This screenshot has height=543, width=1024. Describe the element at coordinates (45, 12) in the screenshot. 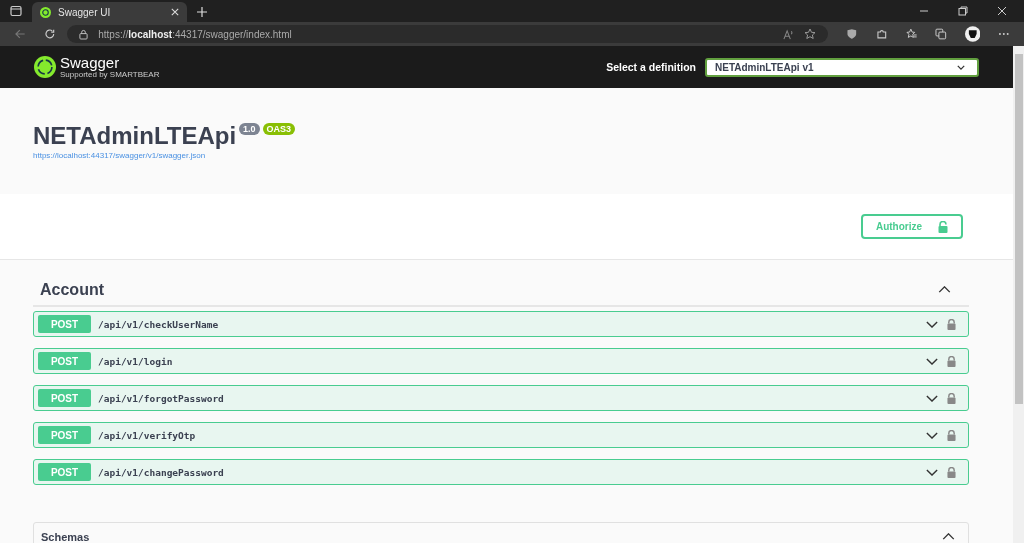

I see `swagger-favicon-icon` at that location.